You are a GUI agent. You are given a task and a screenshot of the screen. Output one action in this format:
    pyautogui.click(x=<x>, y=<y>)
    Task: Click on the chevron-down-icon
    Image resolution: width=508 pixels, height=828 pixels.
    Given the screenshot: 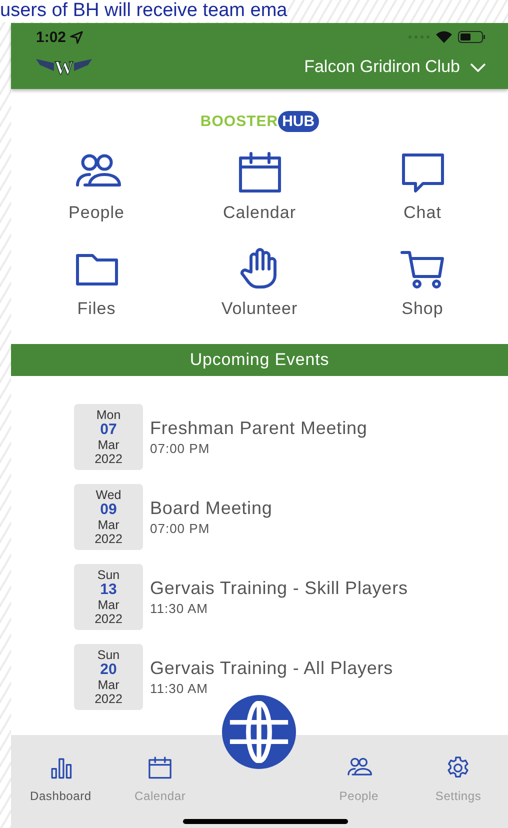 What is the action you would take?
    pyautogui.click(x=478, y=67)
    